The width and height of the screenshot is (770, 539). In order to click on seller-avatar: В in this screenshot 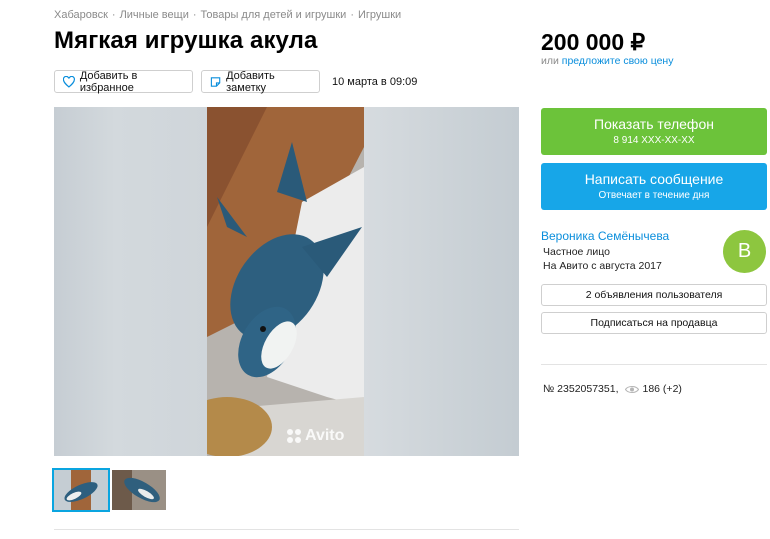, I will do `click(744, 251)`.